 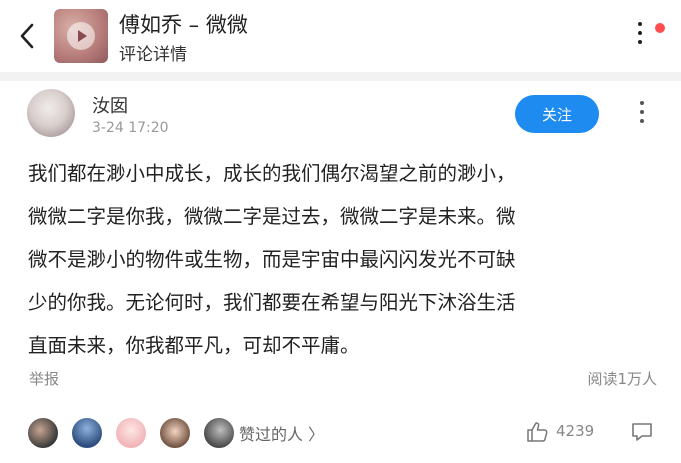 What do you see at coordinates (110, 105) in the screenshot?
I see `author-name: 汝囡` at bounding box center [110, 105].